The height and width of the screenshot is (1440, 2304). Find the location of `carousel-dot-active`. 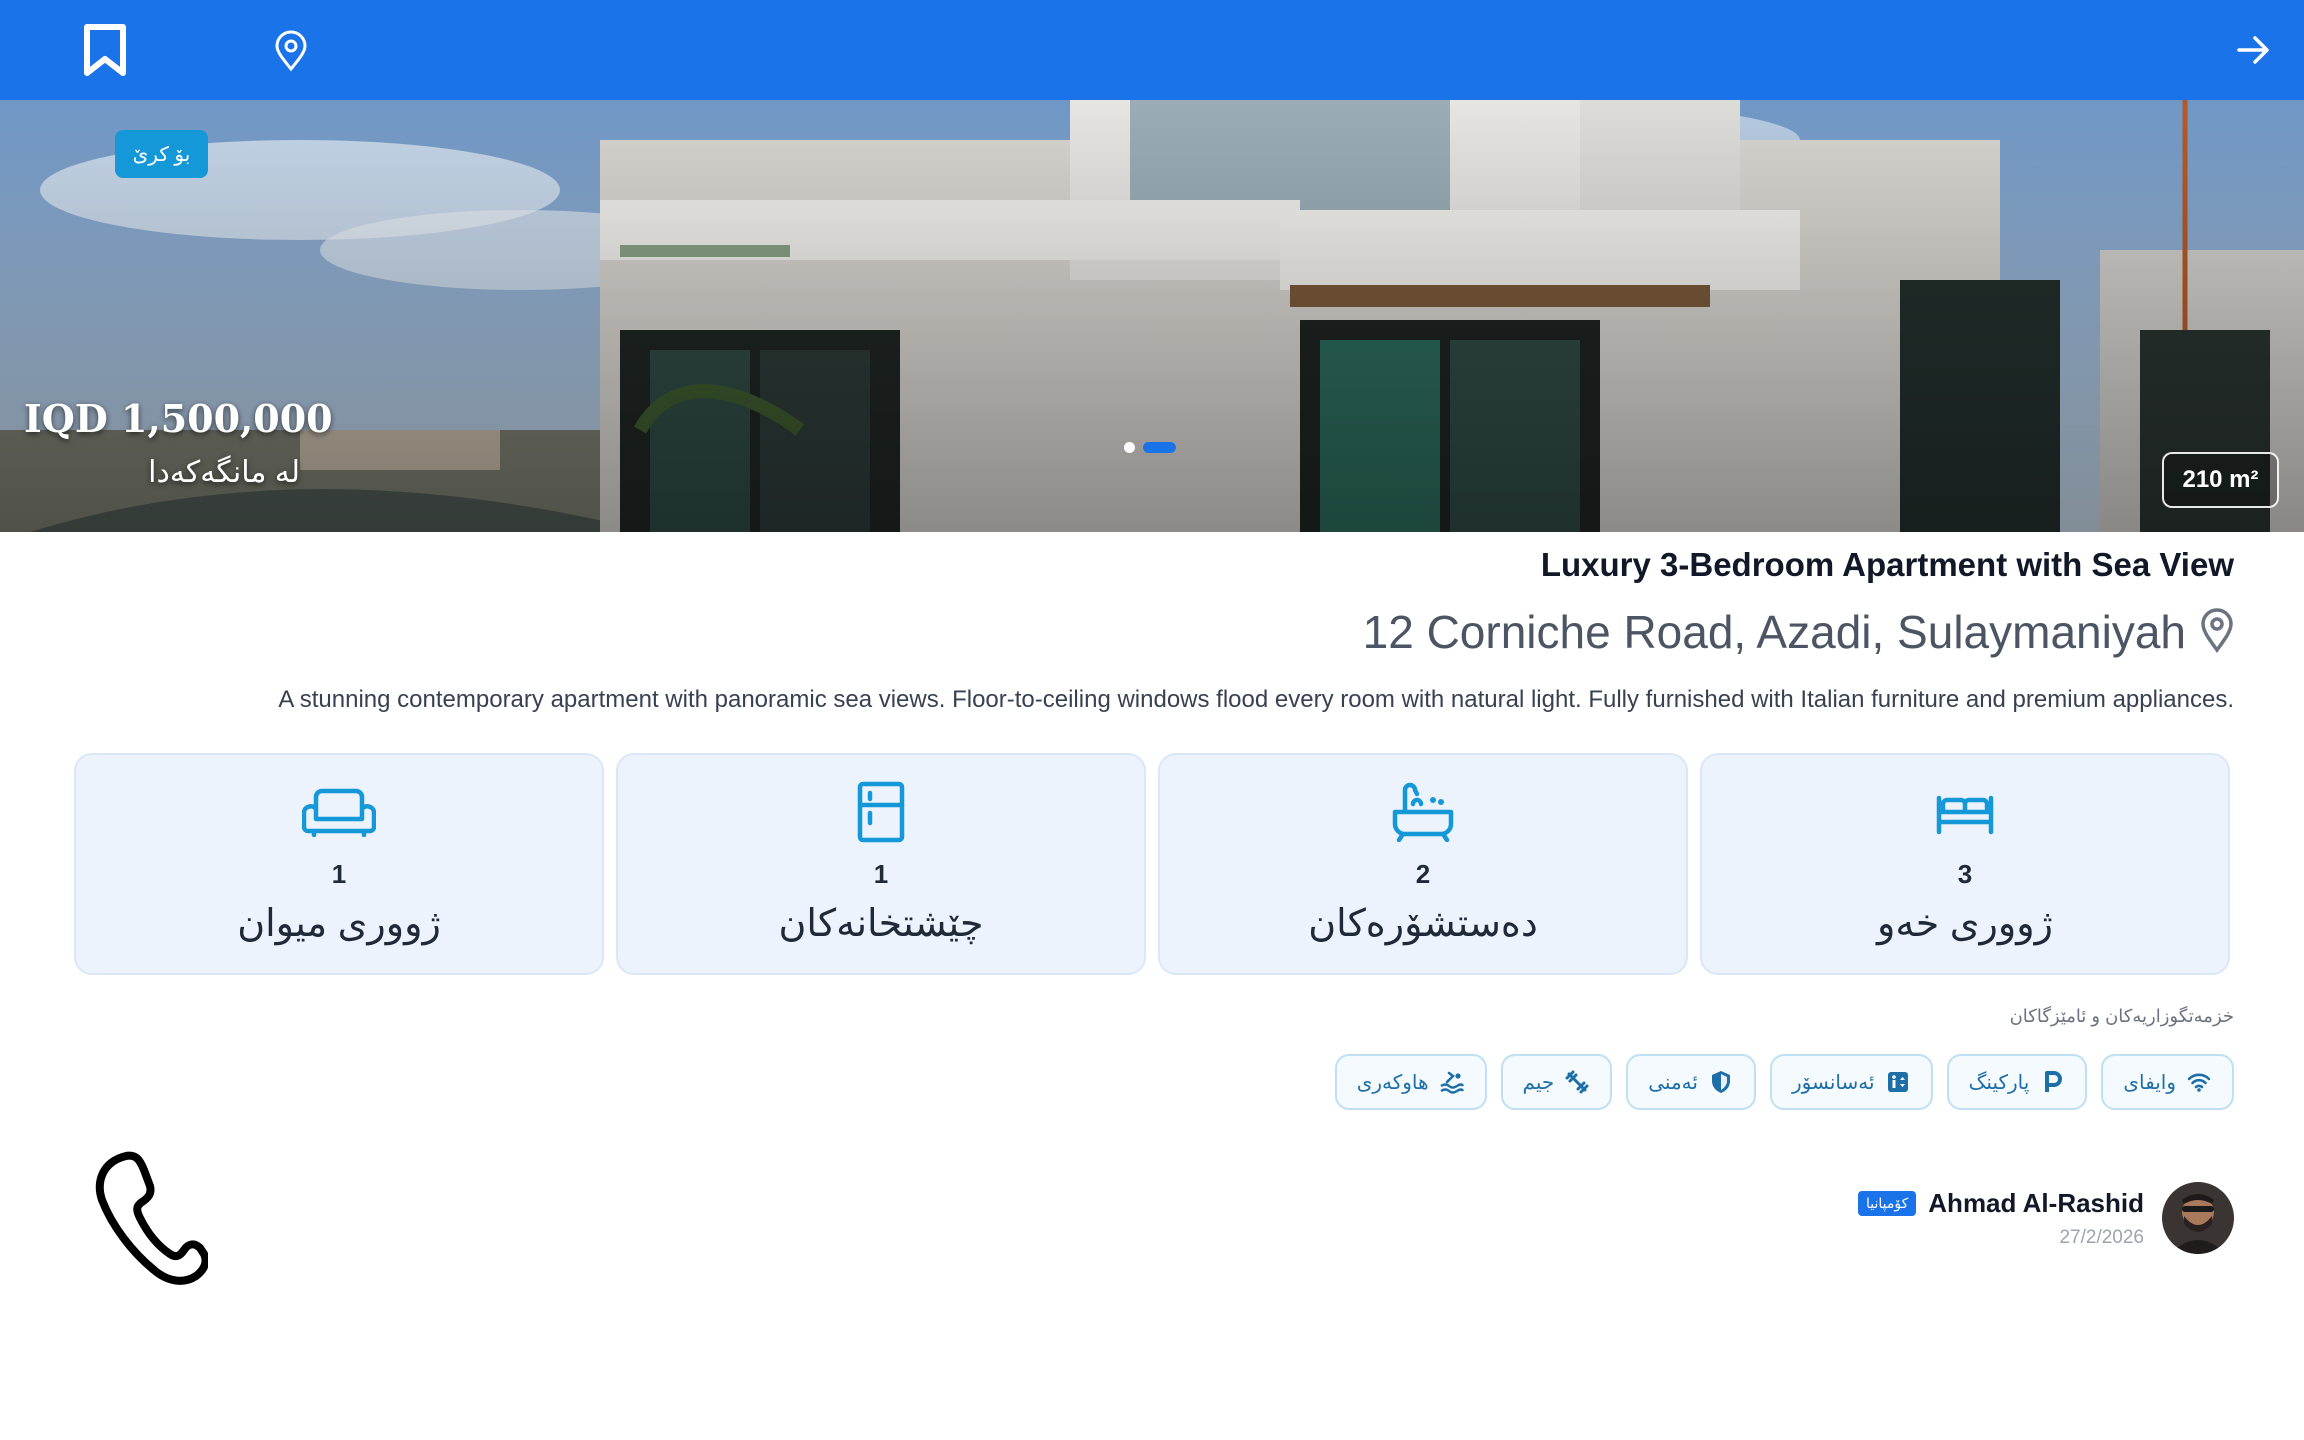

carousel-dot-active is located at coordinates (1159, 447).